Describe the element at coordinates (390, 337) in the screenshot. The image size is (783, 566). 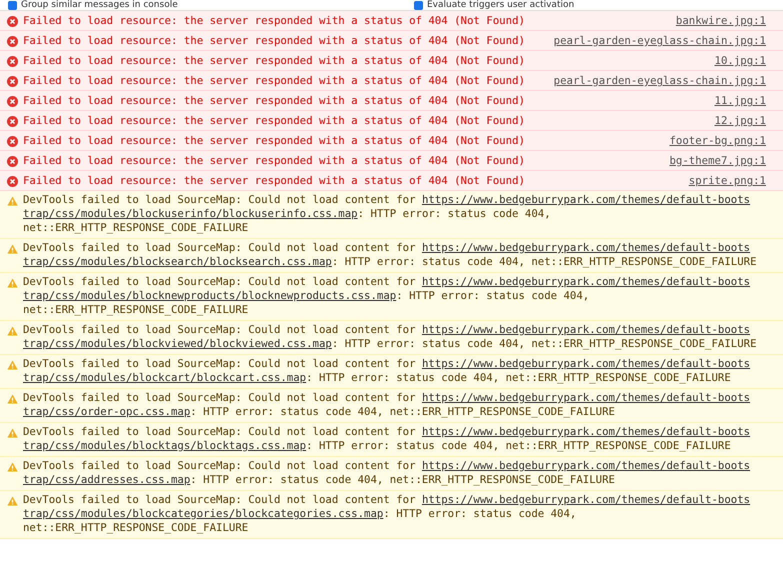
I see `warning-text: DevTools failed to load SourceMap: Could not load content for https://www.bedgeburrypark.com/themes/default-bootstrap/css/modules/blockviewed/blockviewed.css.map: HTTP error: status code 404, net::ERR_HTTP_RESPONSE_CODE_FAILURE` at that location.